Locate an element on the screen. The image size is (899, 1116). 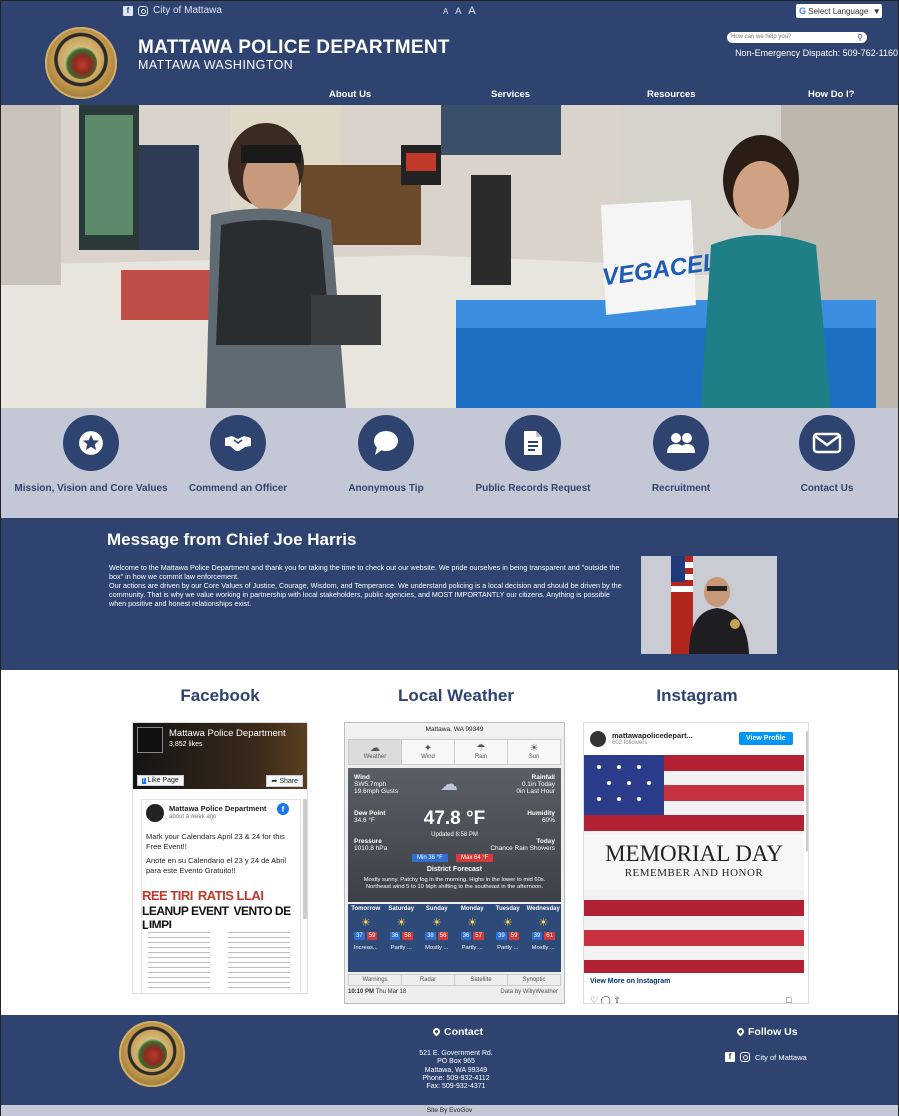
search-input: How can we help you? ⚲ is located at coordinates (797, 37).